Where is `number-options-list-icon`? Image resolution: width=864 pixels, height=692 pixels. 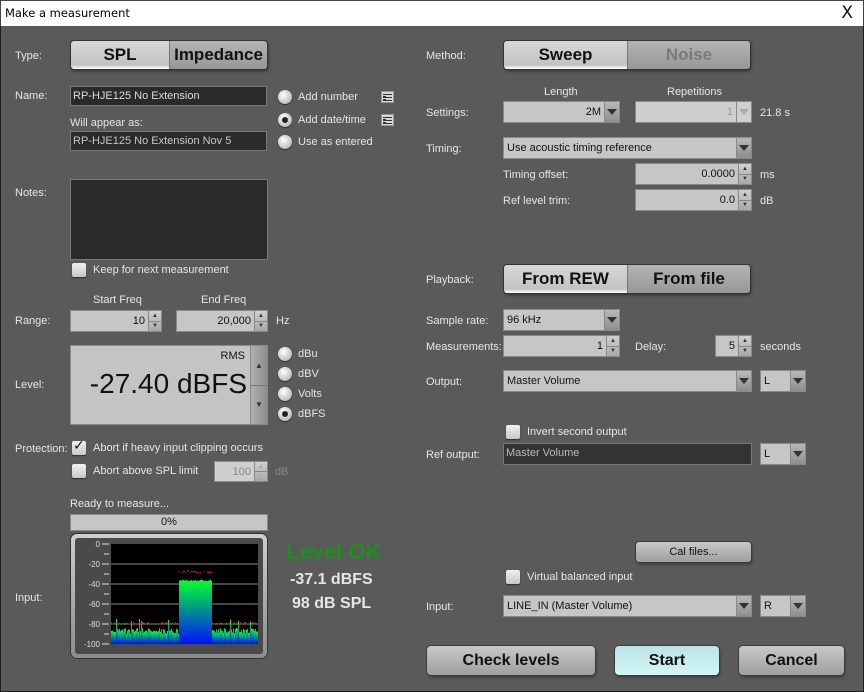
number-options-list-icon is located at coordinates (387, 97).